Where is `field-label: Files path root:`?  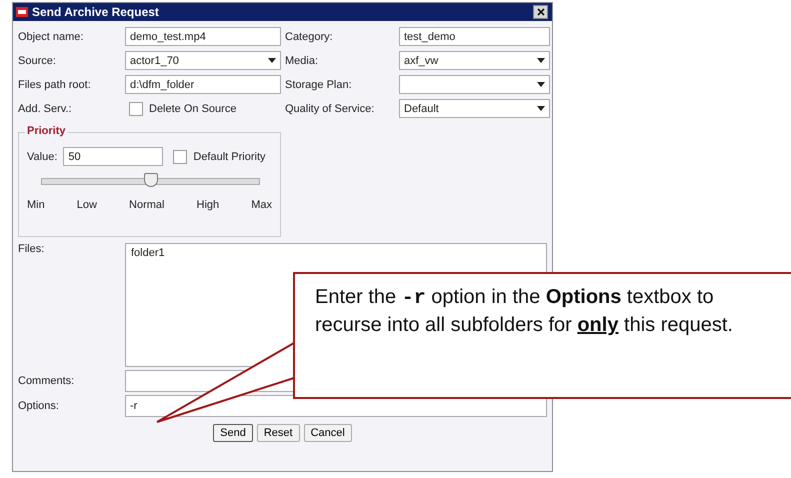 field-label: Files path root: is located at coordinates (55, 84).